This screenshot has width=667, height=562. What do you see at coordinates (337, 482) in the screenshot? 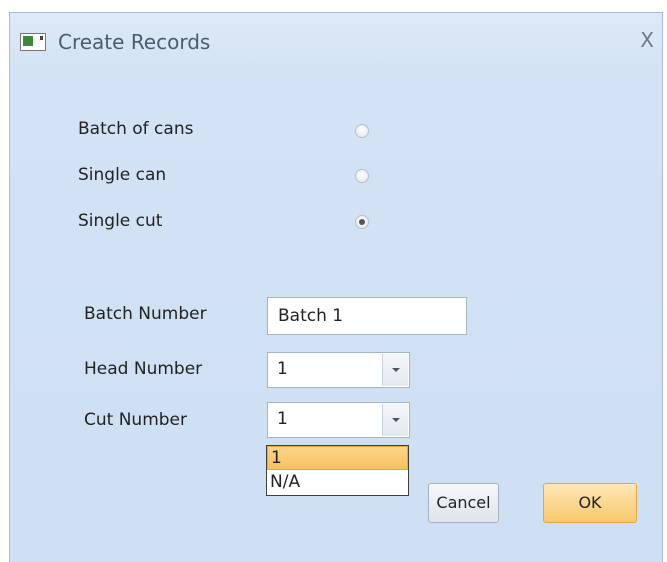
I see `dropdown-option-na: N/A` at bounding box center [337, 482].